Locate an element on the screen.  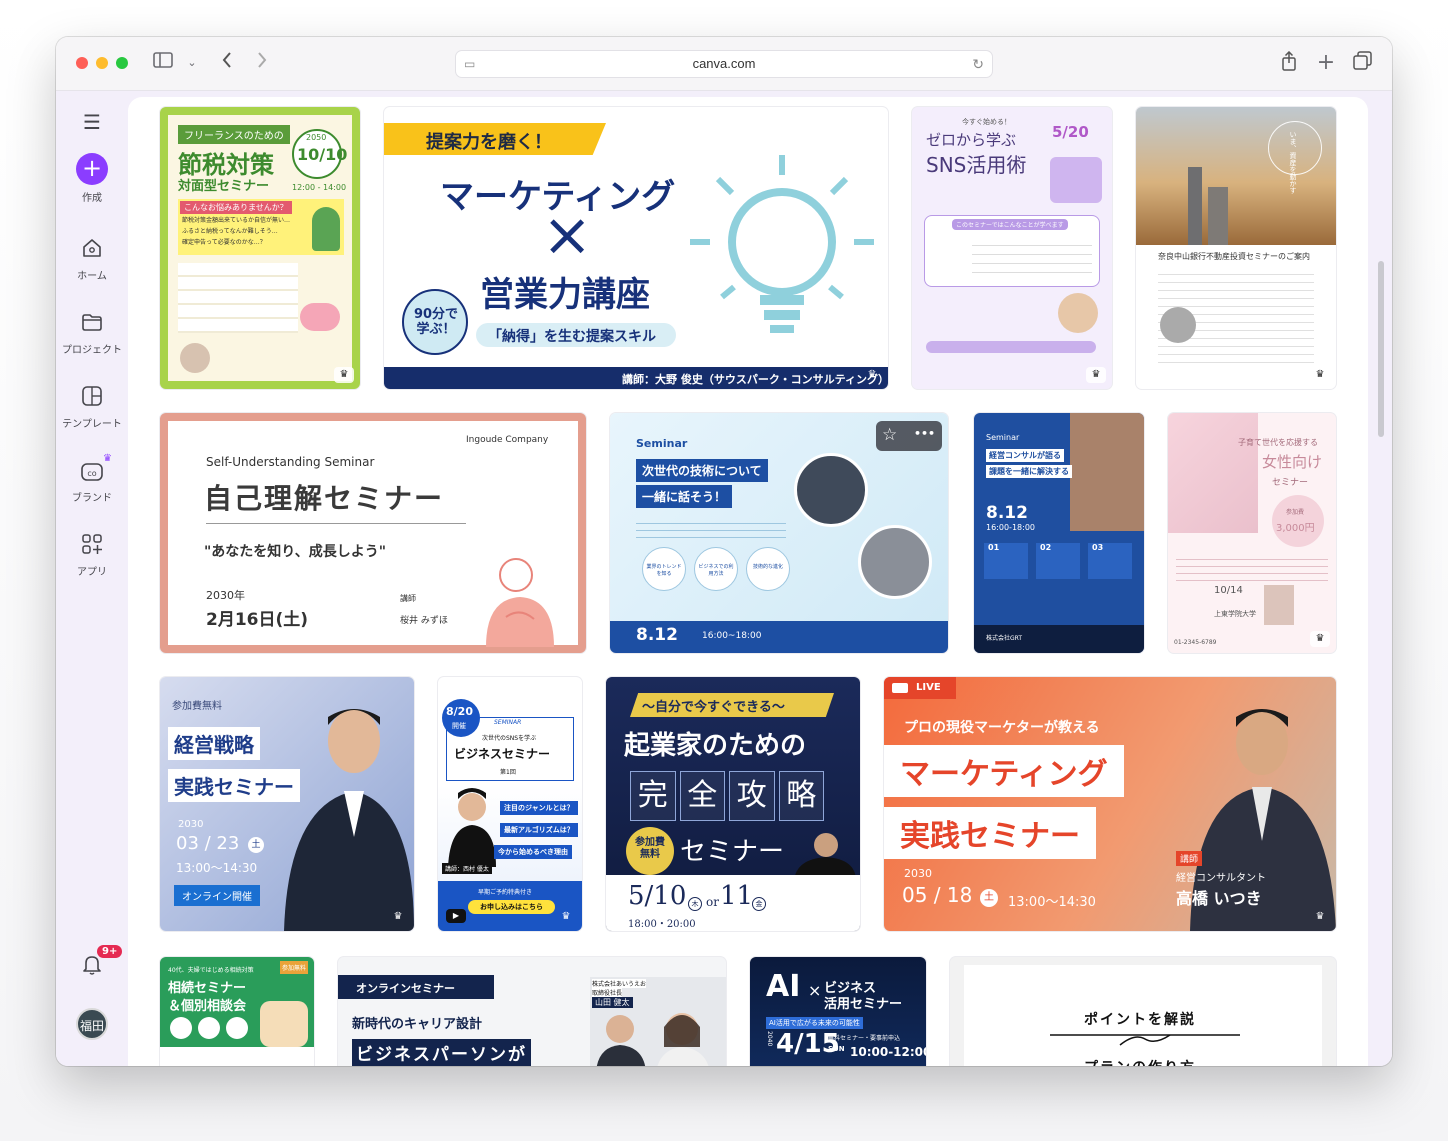
template-text: Ingoude Company is located at coordinates (507, 440).